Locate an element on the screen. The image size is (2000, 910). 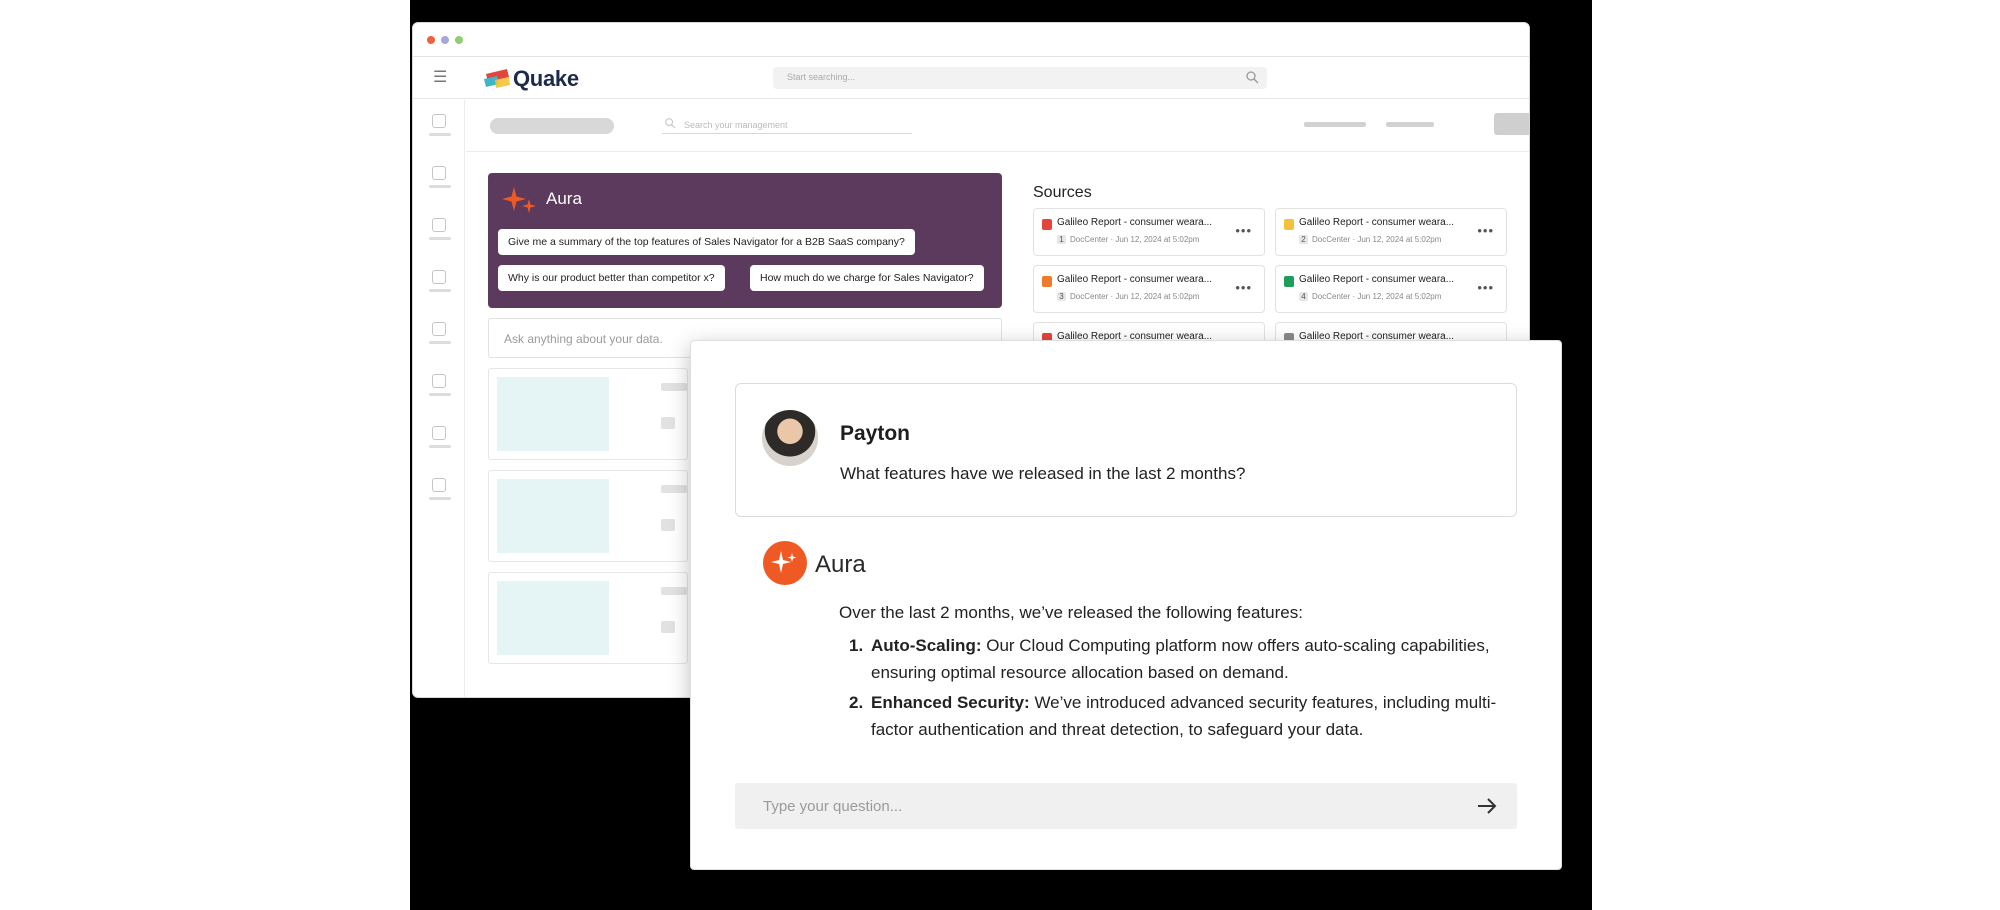
nav-tools-icon is located at coordinates (440, 233).